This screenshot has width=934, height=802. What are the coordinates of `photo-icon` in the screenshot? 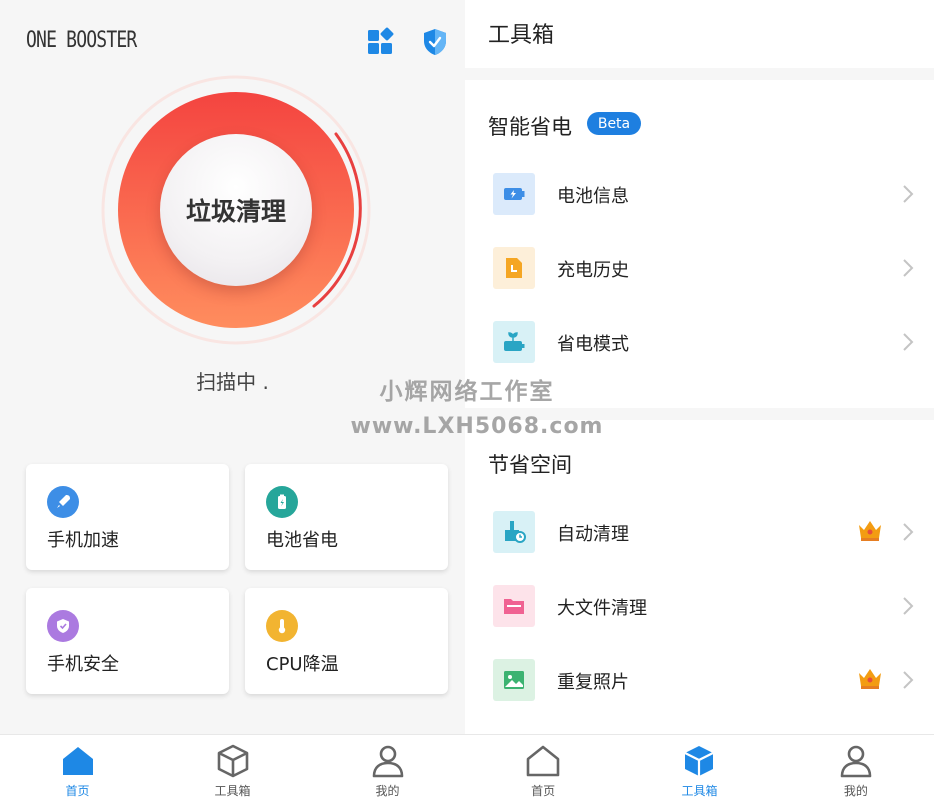 It's located at (514, 680).